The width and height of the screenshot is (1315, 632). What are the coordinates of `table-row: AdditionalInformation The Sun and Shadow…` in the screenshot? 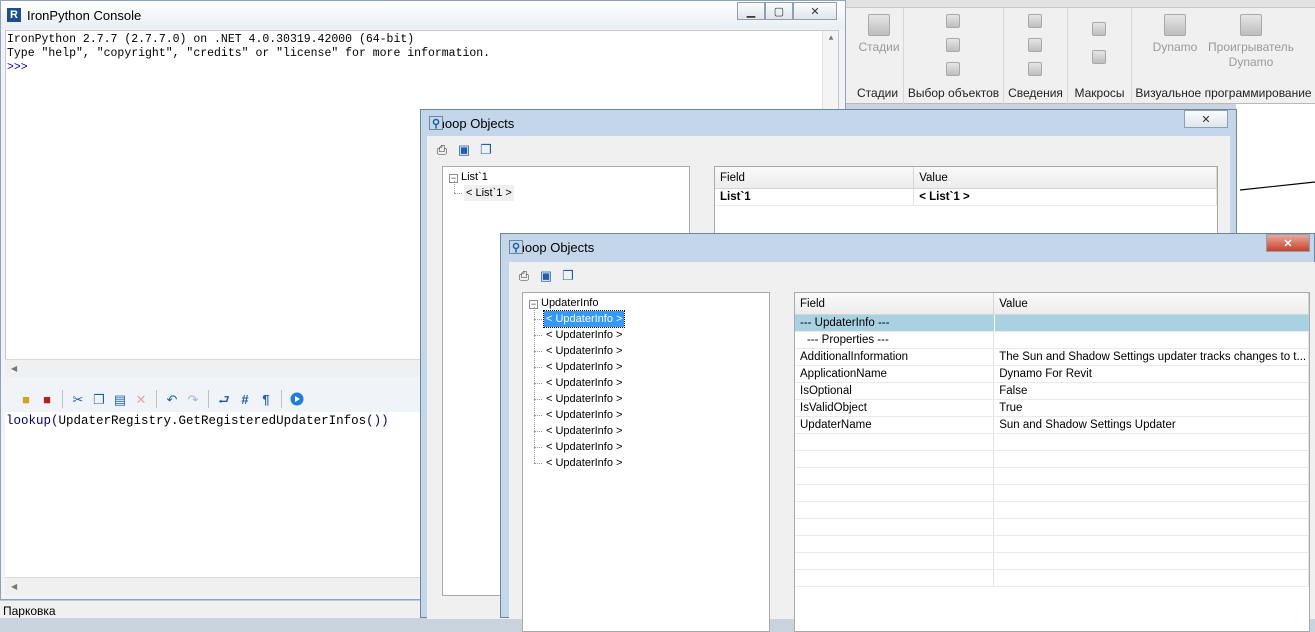 It's located at (1052, 357).